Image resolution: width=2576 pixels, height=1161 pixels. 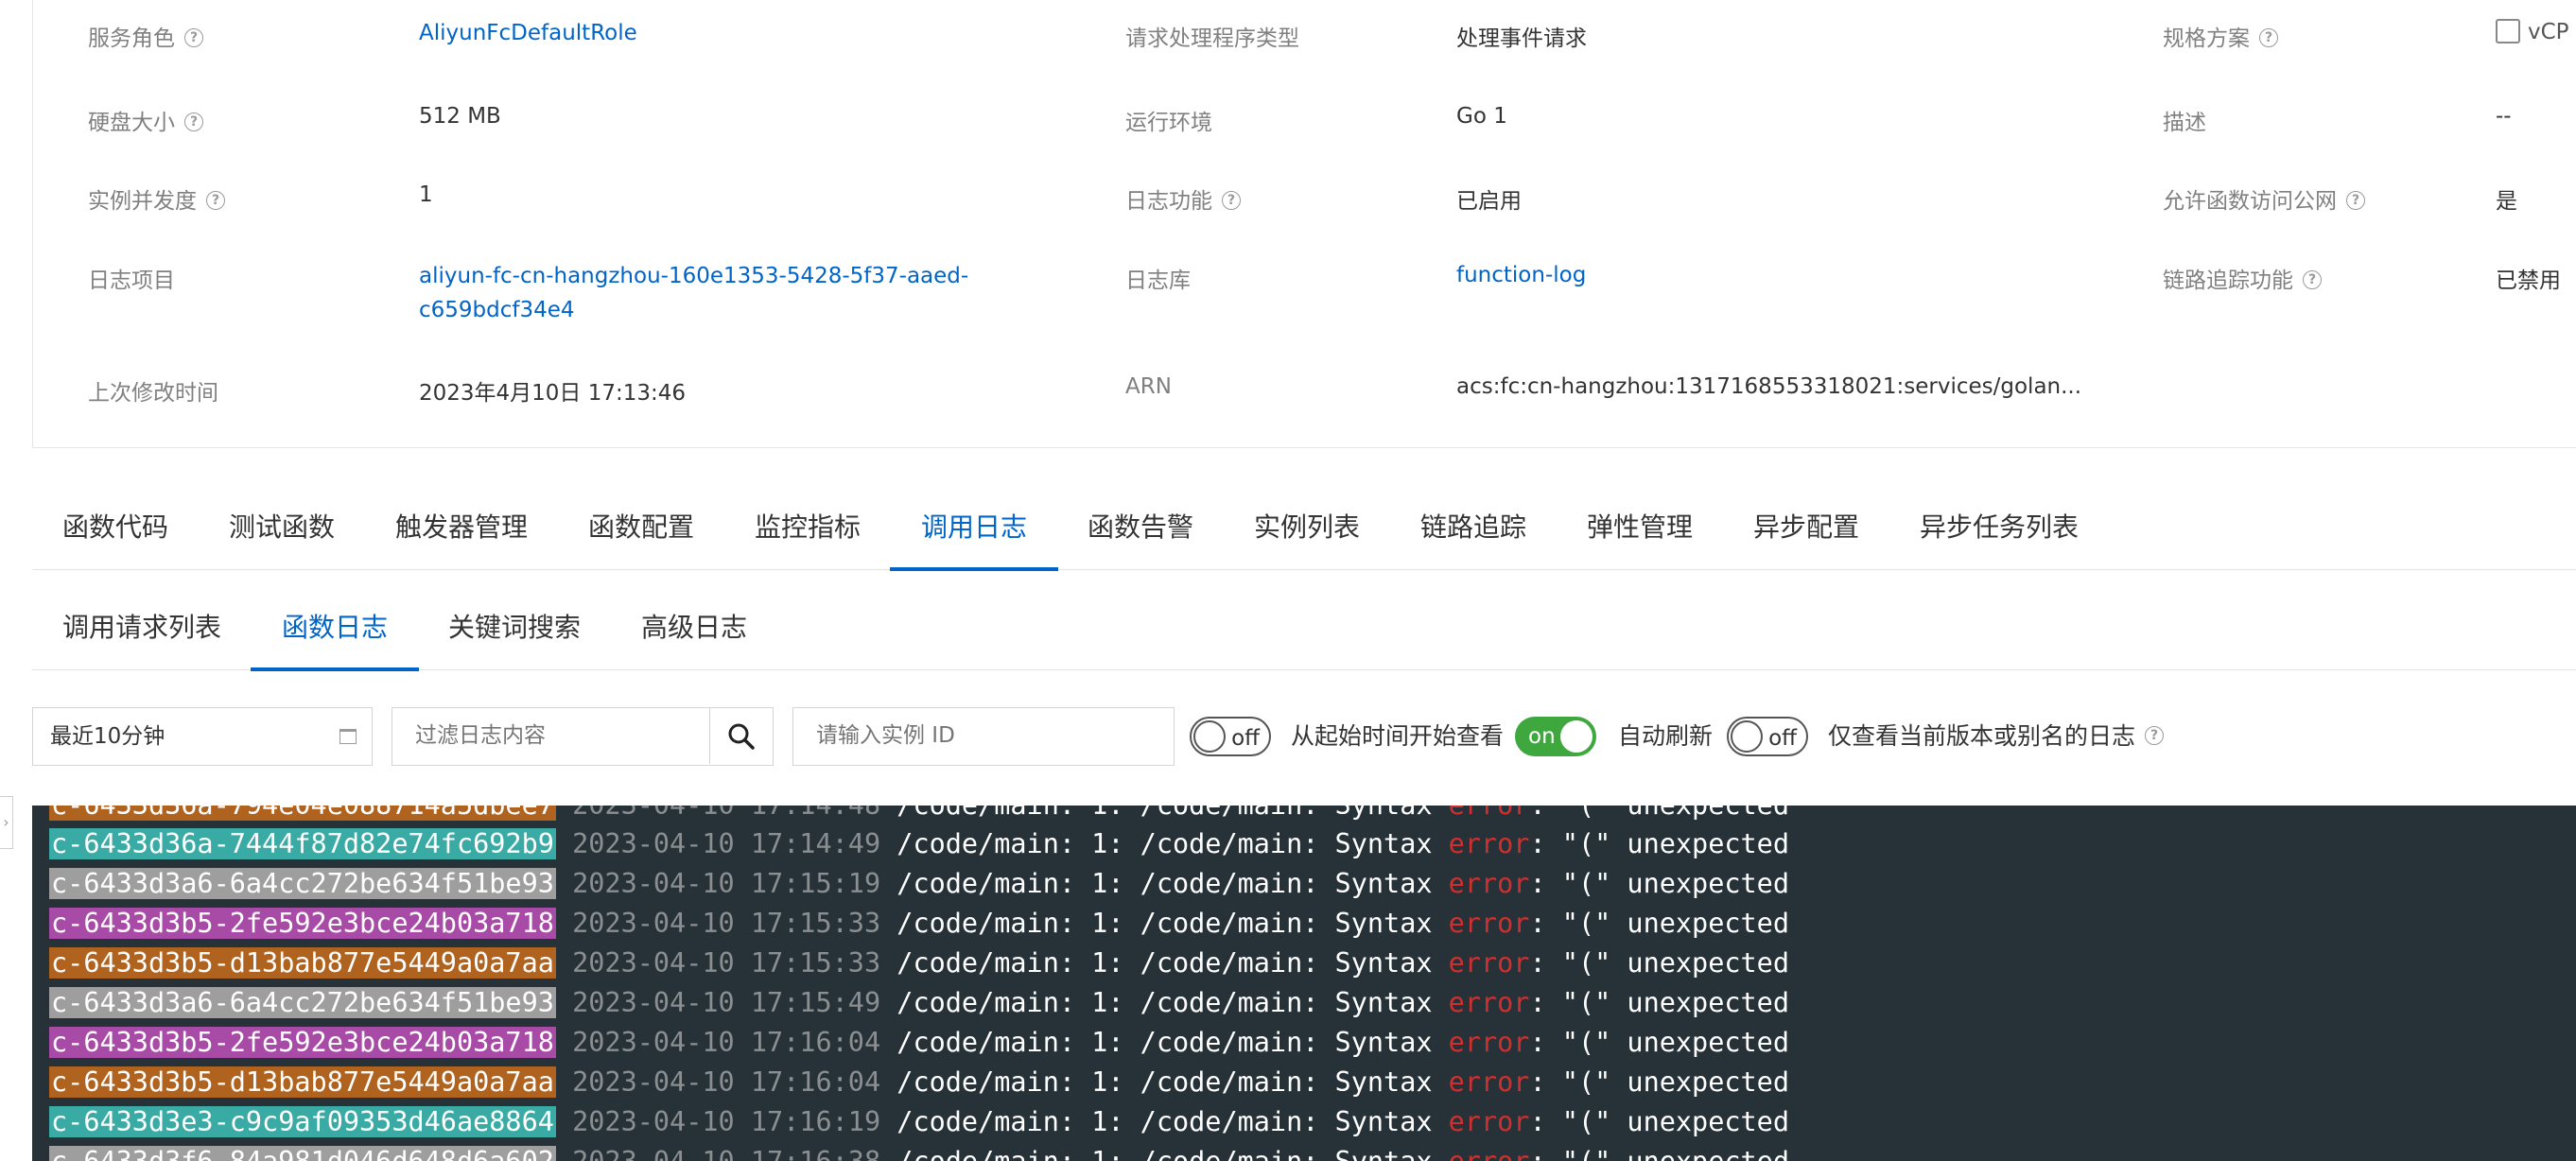 I want to click on tab-function-alerts: 函数告警, so click(x=1140, y=527).